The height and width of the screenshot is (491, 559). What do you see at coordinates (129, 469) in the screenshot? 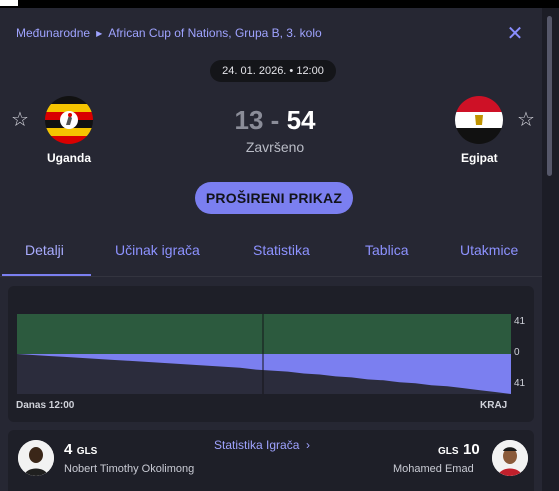
I see `home-player-name: Nobert Timothy Okolimong` at bounding box center [129, 469].